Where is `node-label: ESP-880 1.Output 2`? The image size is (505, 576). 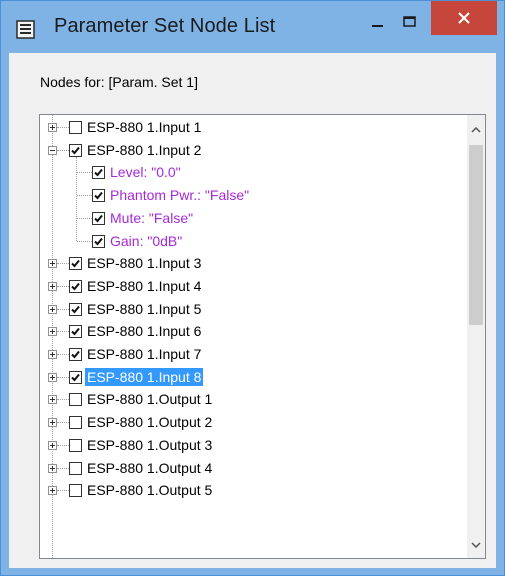 node-label: ESP-880 1.Output 2 is located at coordinates (149, 422).